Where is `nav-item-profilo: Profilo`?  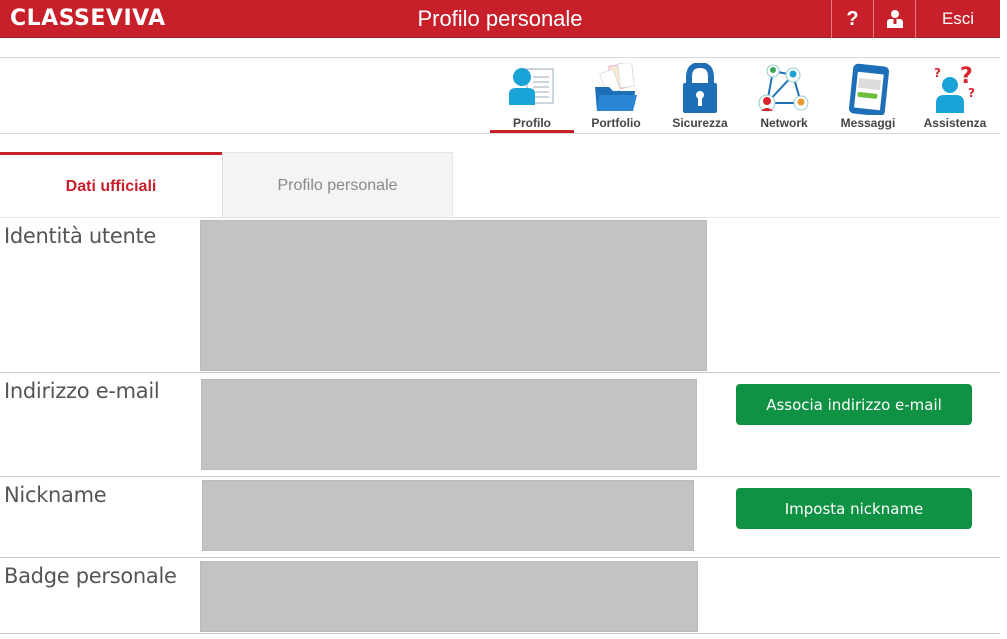
nav-item-profilo: Profilo is located at coordinates (532, 95).